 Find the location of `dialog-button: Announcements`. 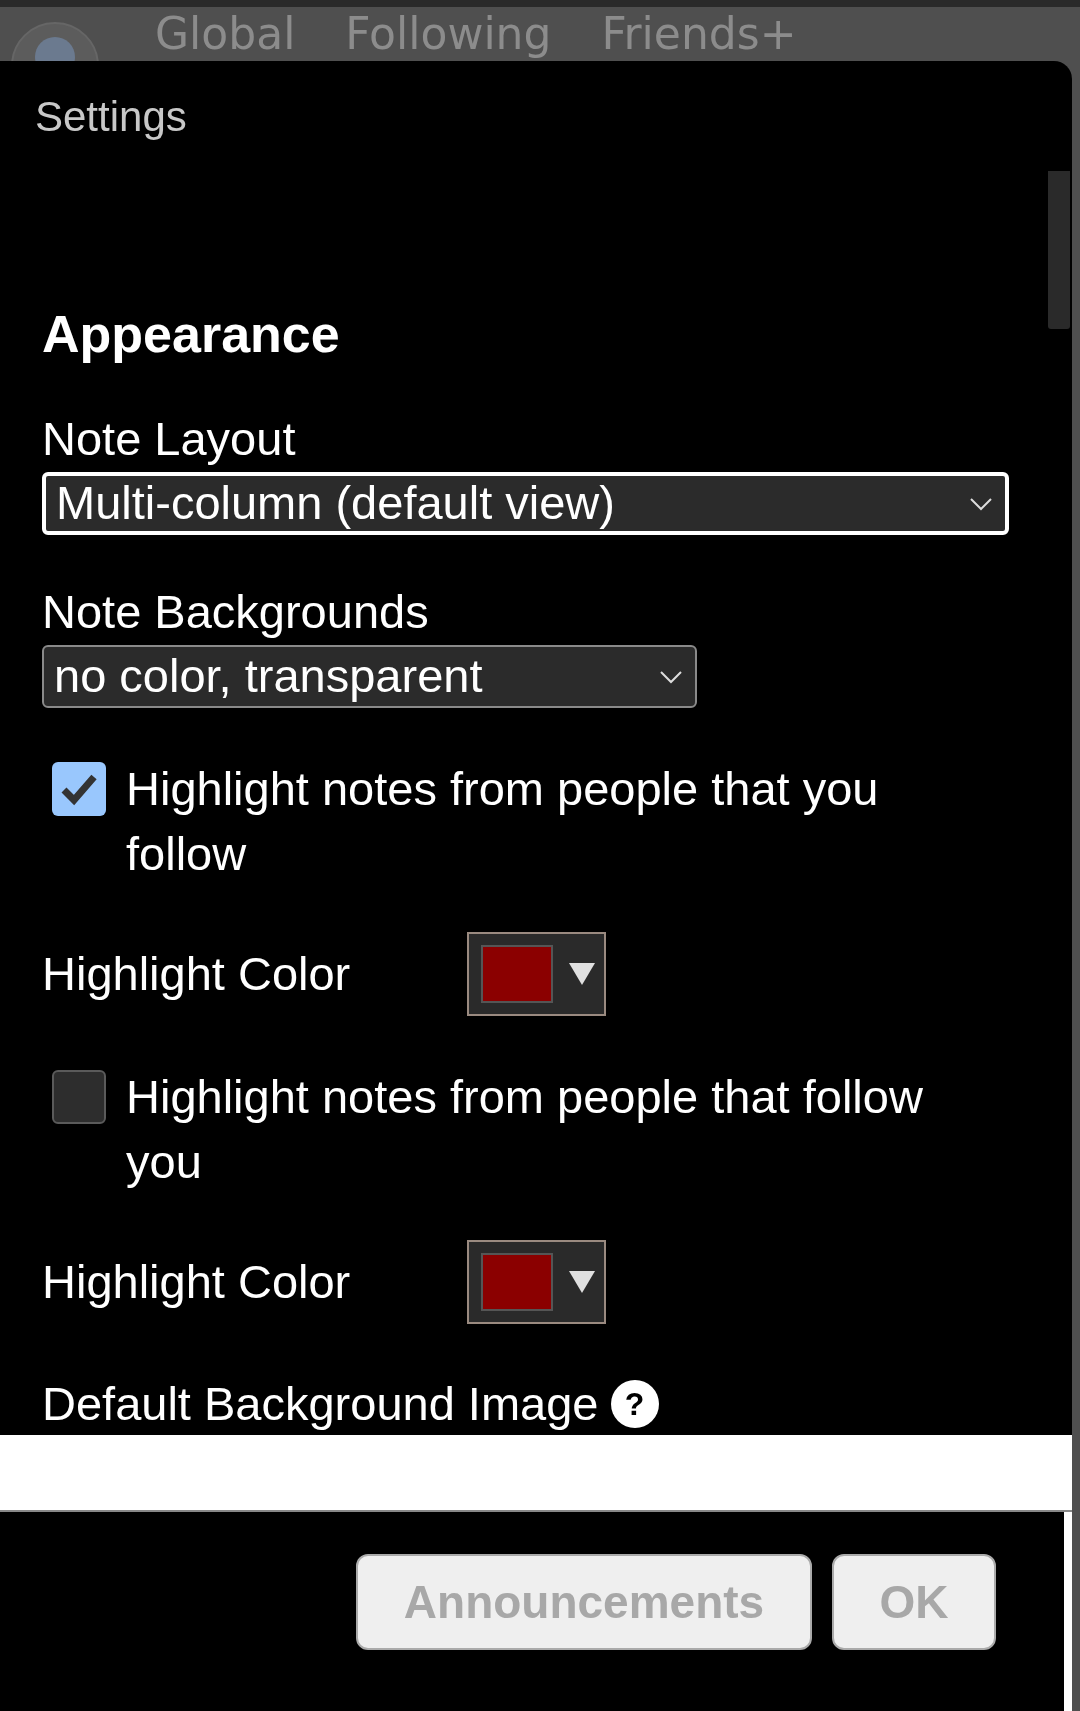

dialog-button: Announcements is located at coordinates (584, 1602).